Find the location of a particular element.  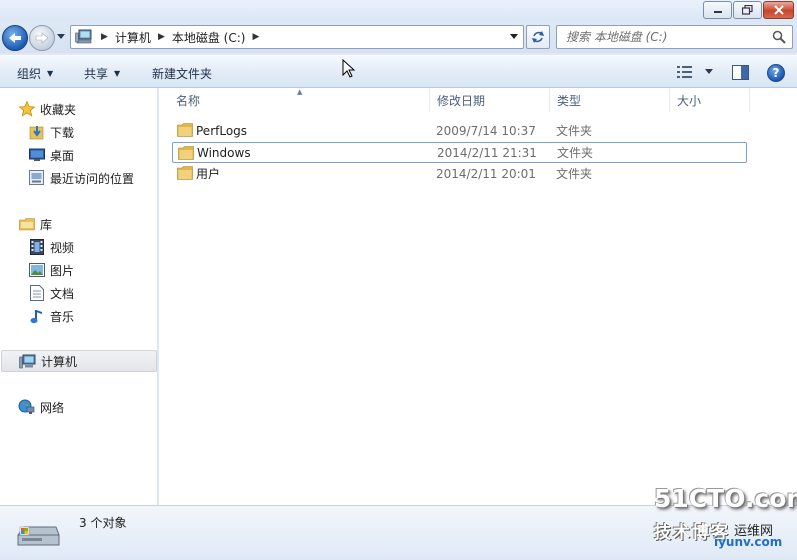

document-icon is located at coordinates (36, 293).